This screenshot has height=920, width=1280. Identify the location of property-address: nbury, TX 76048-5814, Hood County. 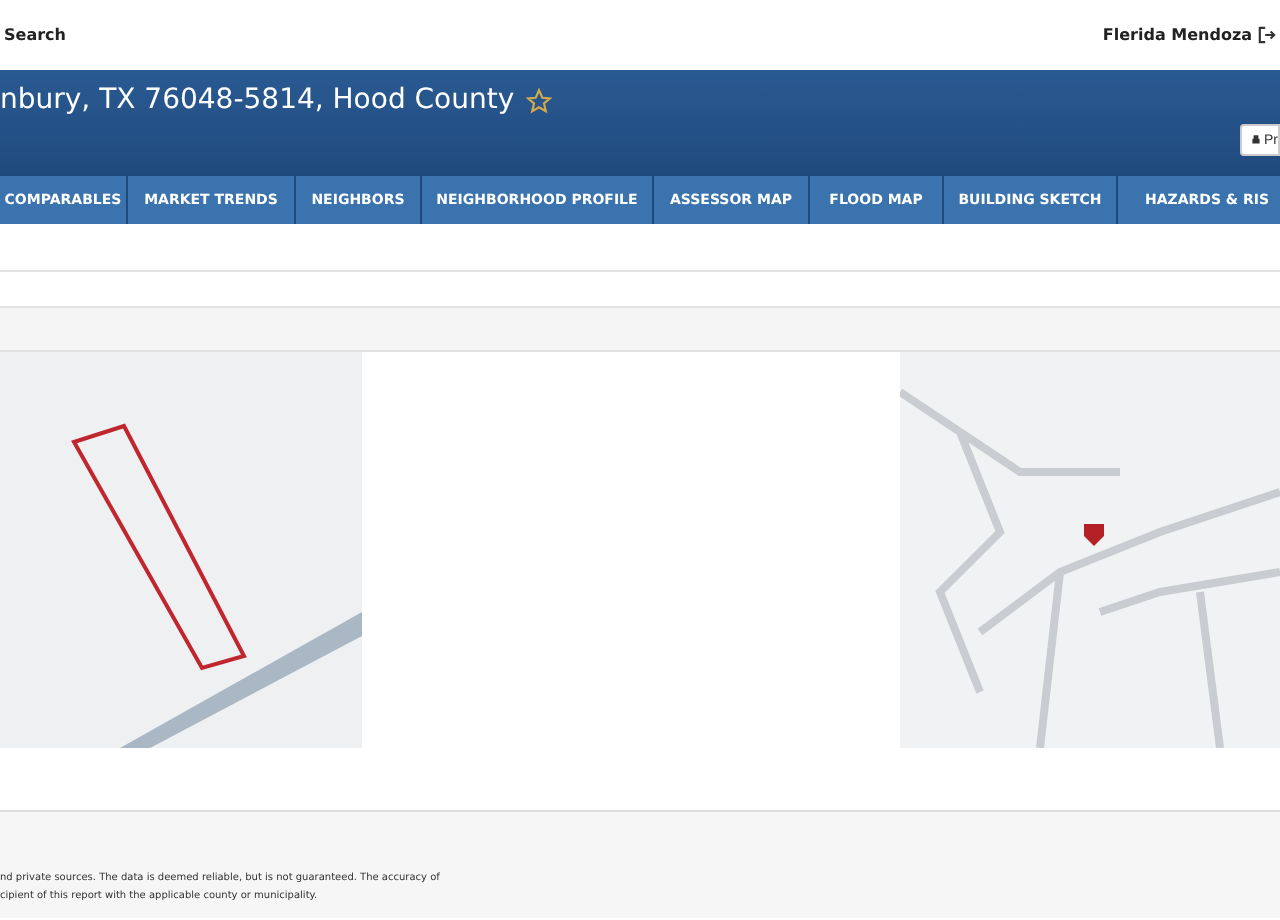
(257, 100).